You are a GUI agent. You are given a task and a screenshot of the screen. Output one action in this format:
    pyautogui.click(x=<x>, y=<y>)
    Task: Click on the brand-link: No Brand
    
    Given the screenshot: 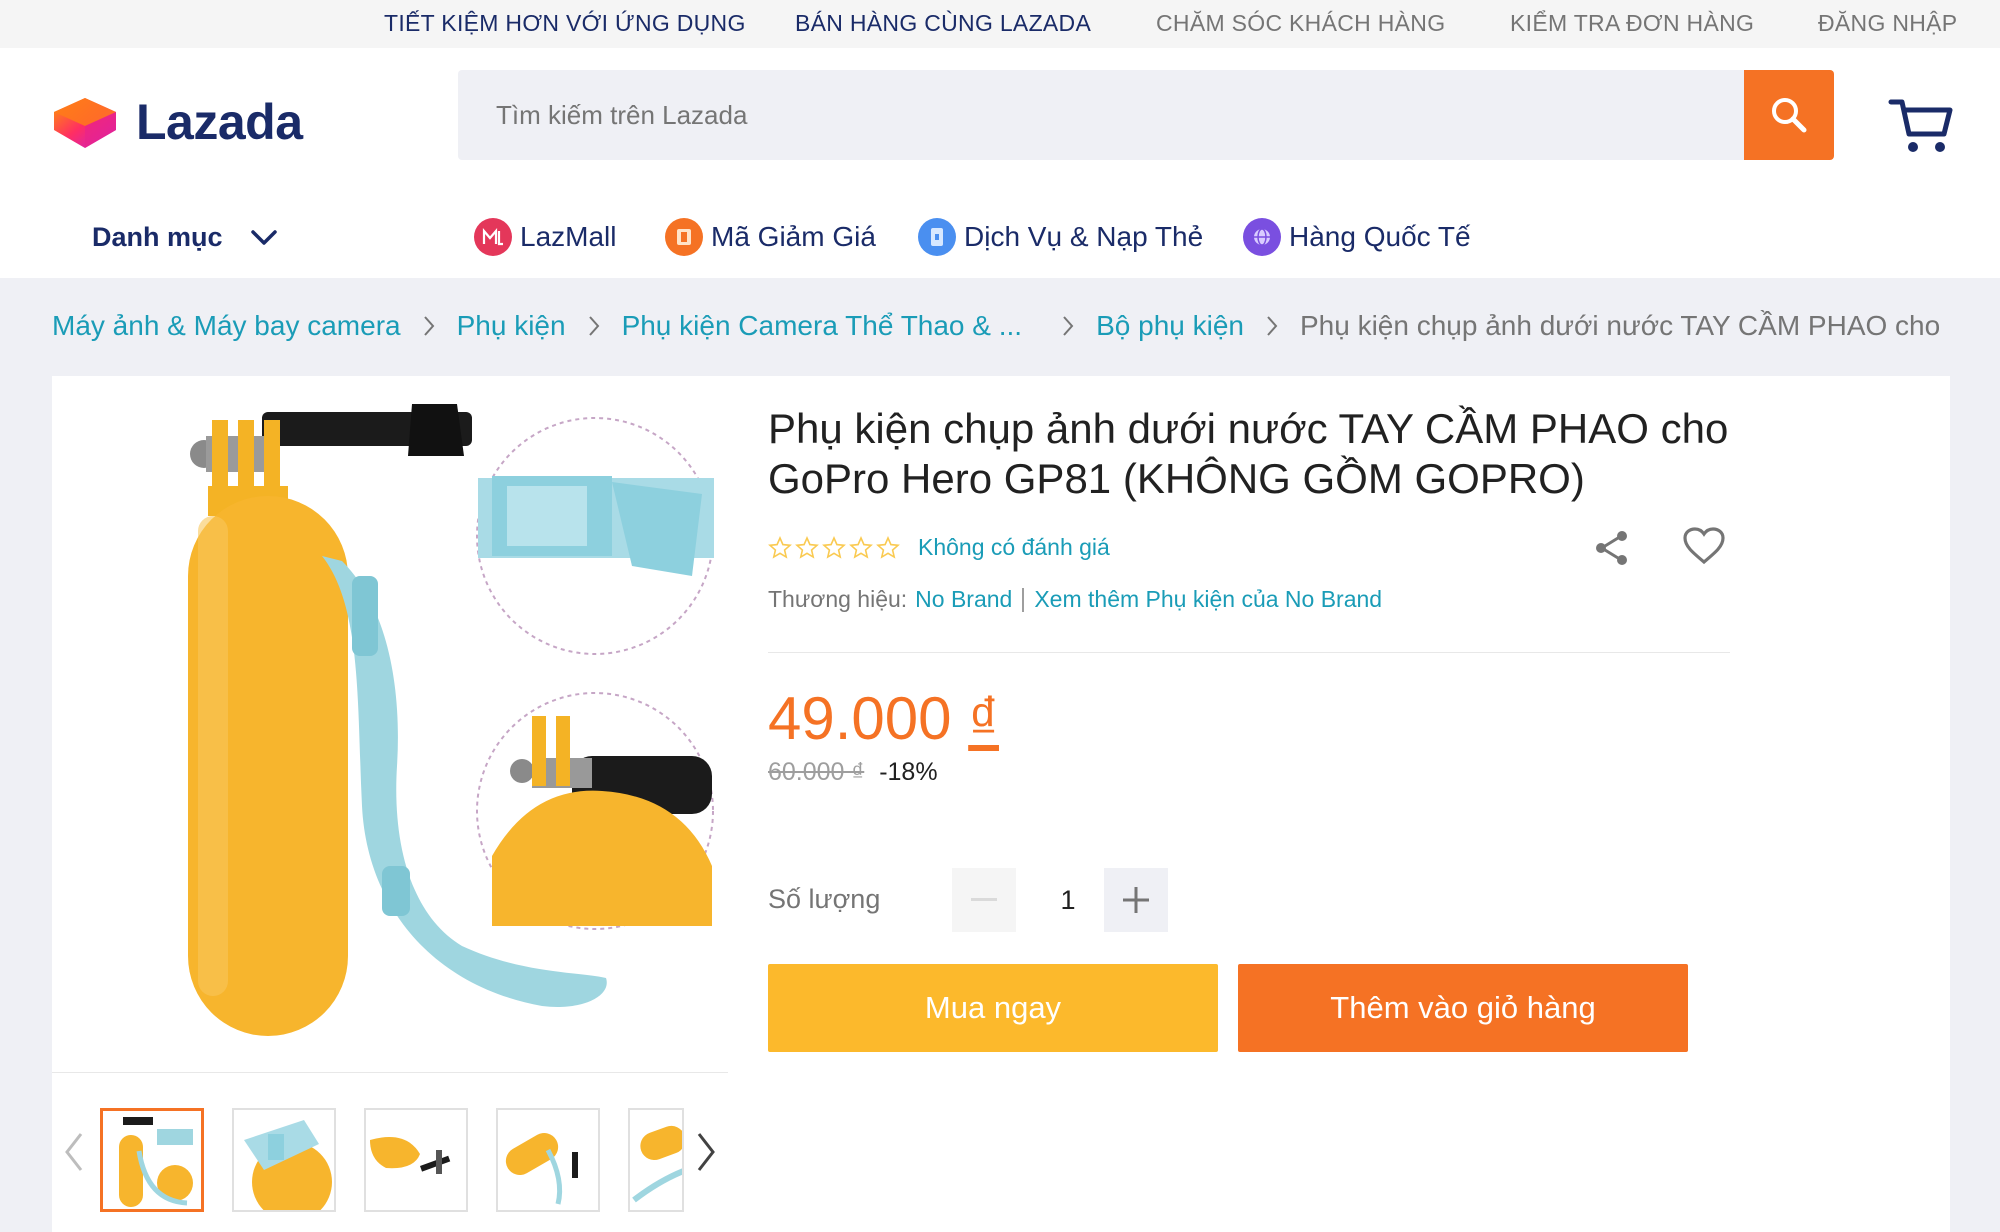 What is the action you would take?
    pyautogui.click(x=963, y=599)
    